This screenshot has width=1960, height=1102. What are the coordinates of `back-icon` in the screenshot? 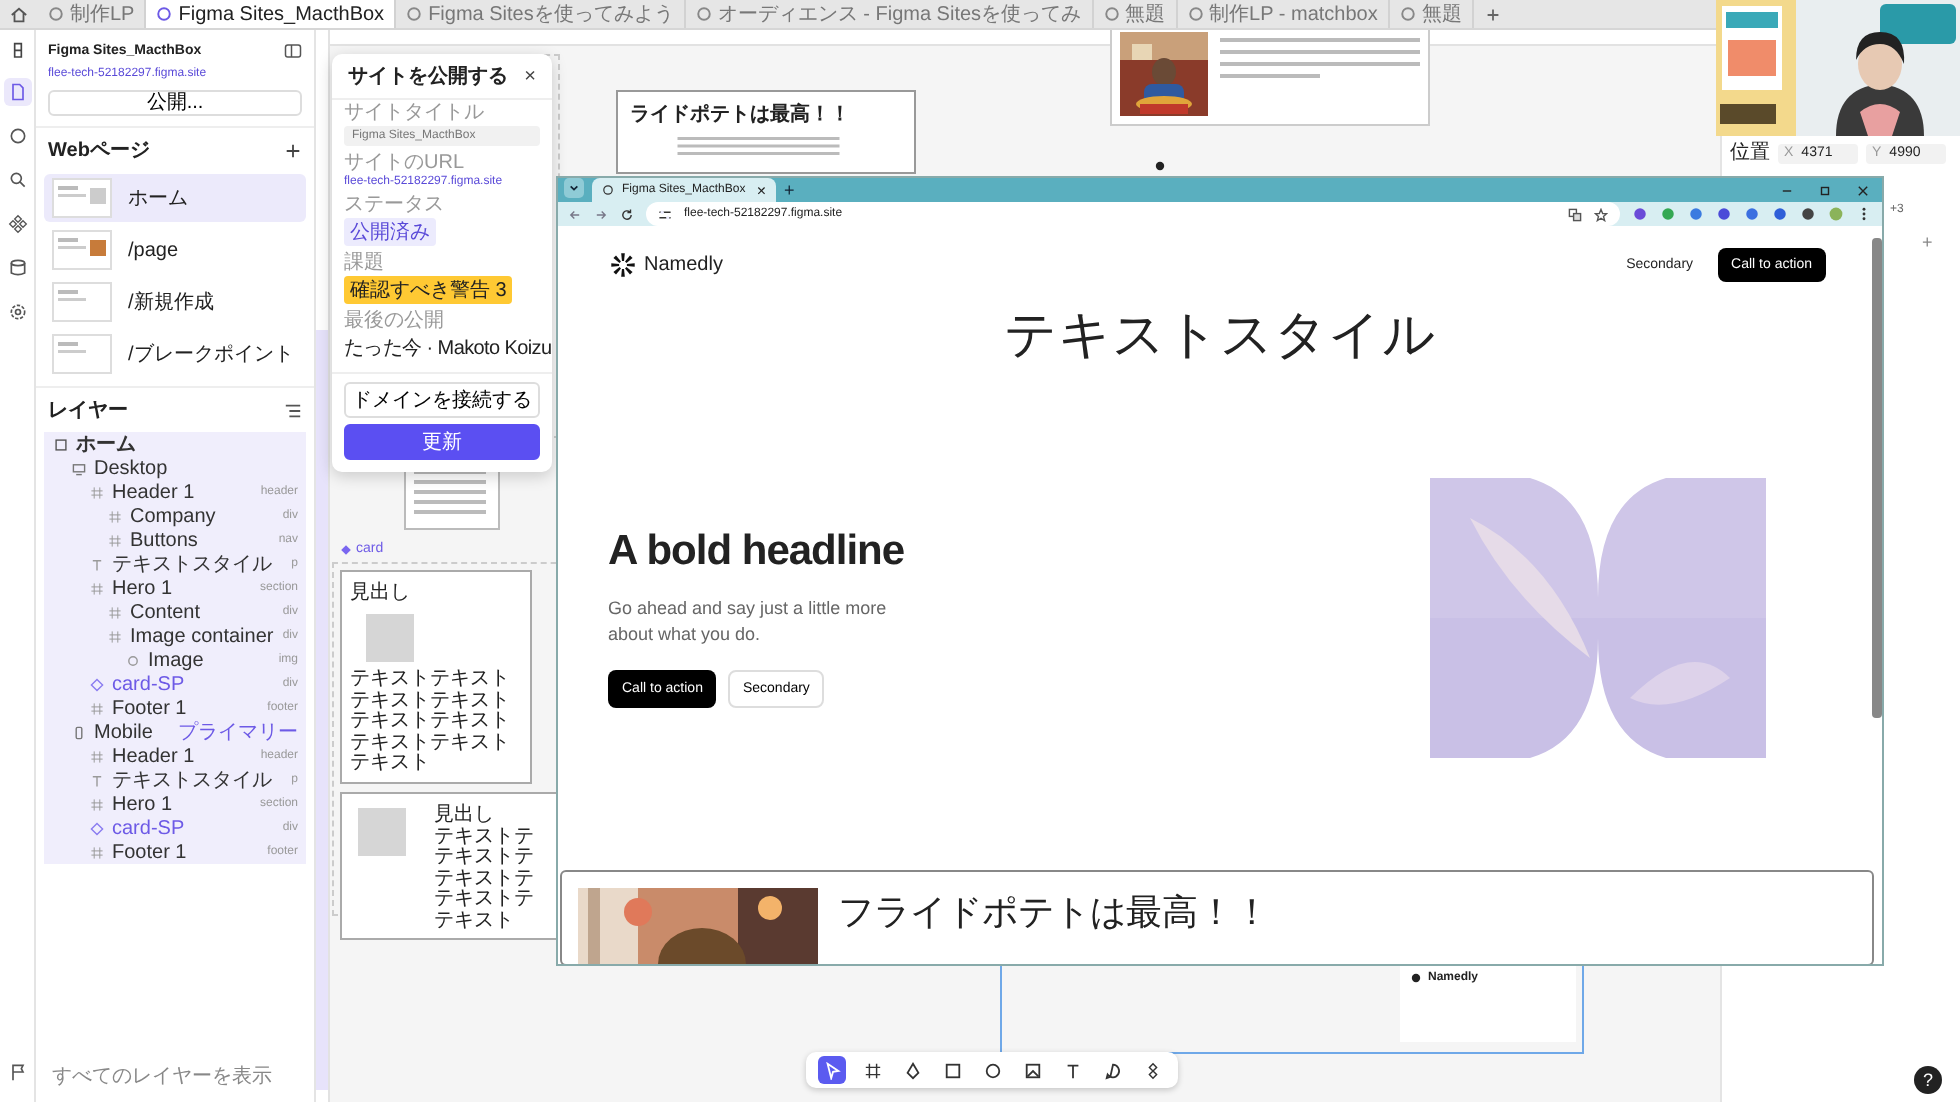 It's located at (575, 214).